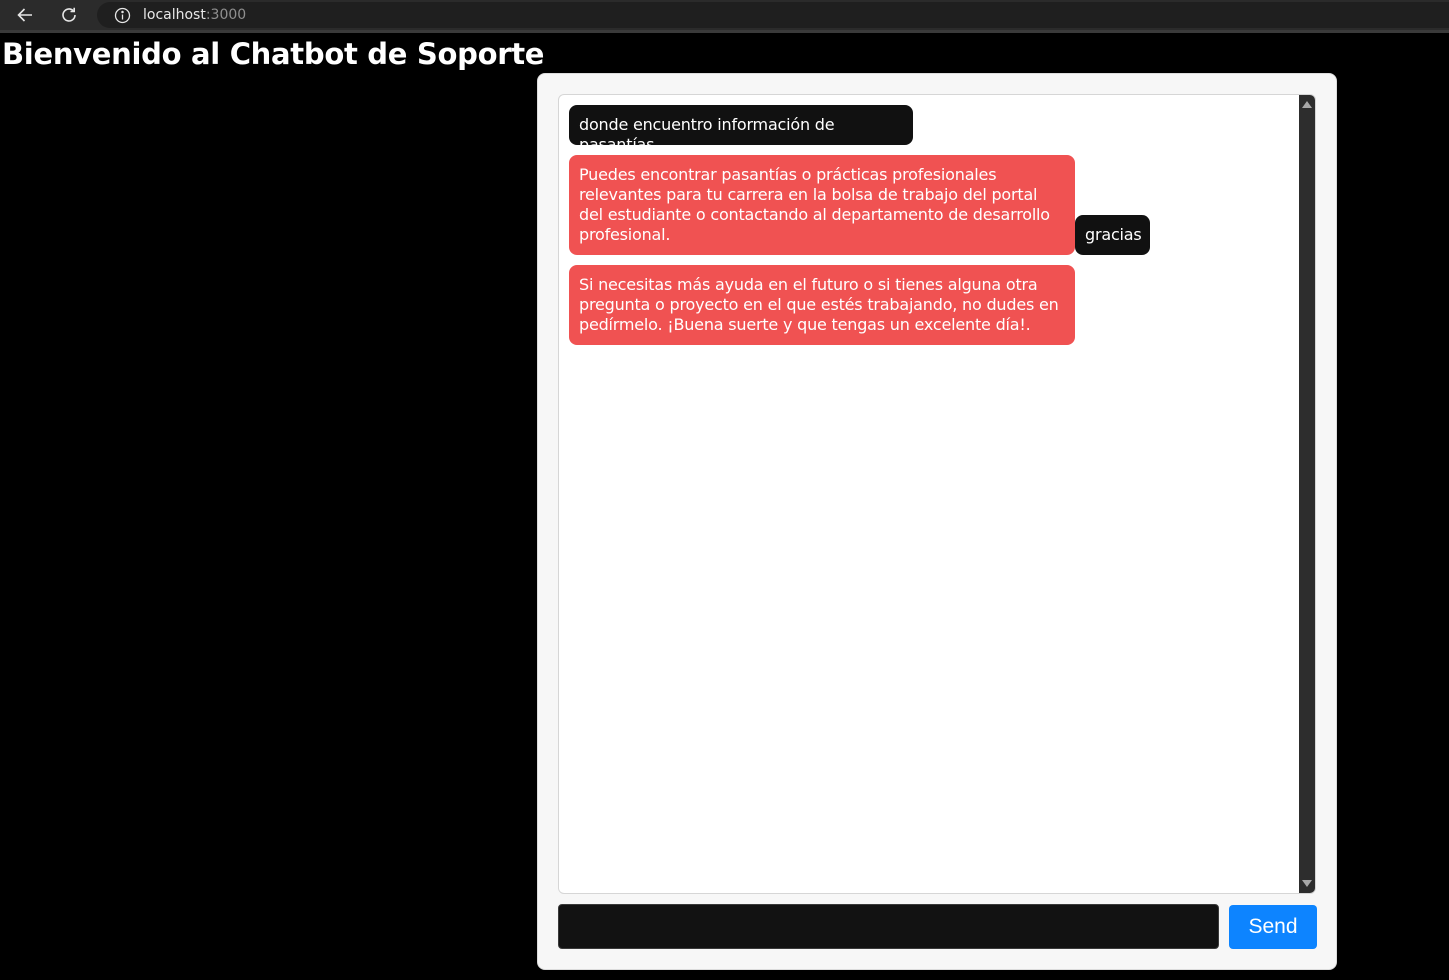 The width and height of the screenshot is (1449, 980). What do you see at coordinates (773, 15) in the screenshot?
I see `address-bar: localhost:3000` at bounding box center [773, 15].